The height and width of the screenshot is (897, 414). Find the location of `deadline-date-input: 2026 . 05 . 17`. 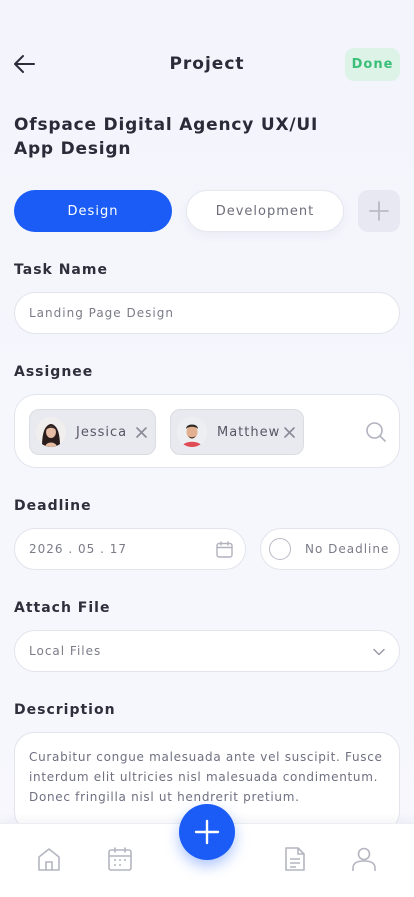

deadline-date-input: 2026 . 05 . 17 is located at coordinates (130, 549).